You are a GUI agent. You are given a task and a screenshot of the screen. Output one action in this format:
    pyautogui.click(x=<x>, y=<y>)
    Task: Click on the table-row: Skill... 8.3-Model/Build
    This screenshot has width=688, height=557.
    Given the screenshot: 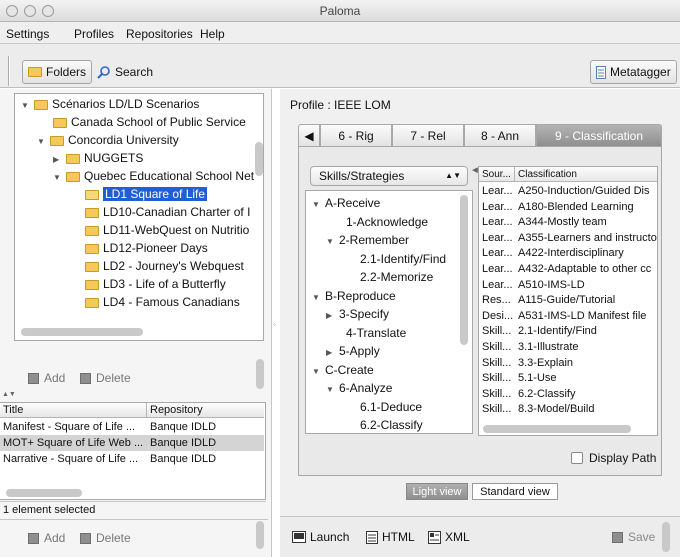 What is the action you would take?
    pyautogui.click(x=568, y=409)
    